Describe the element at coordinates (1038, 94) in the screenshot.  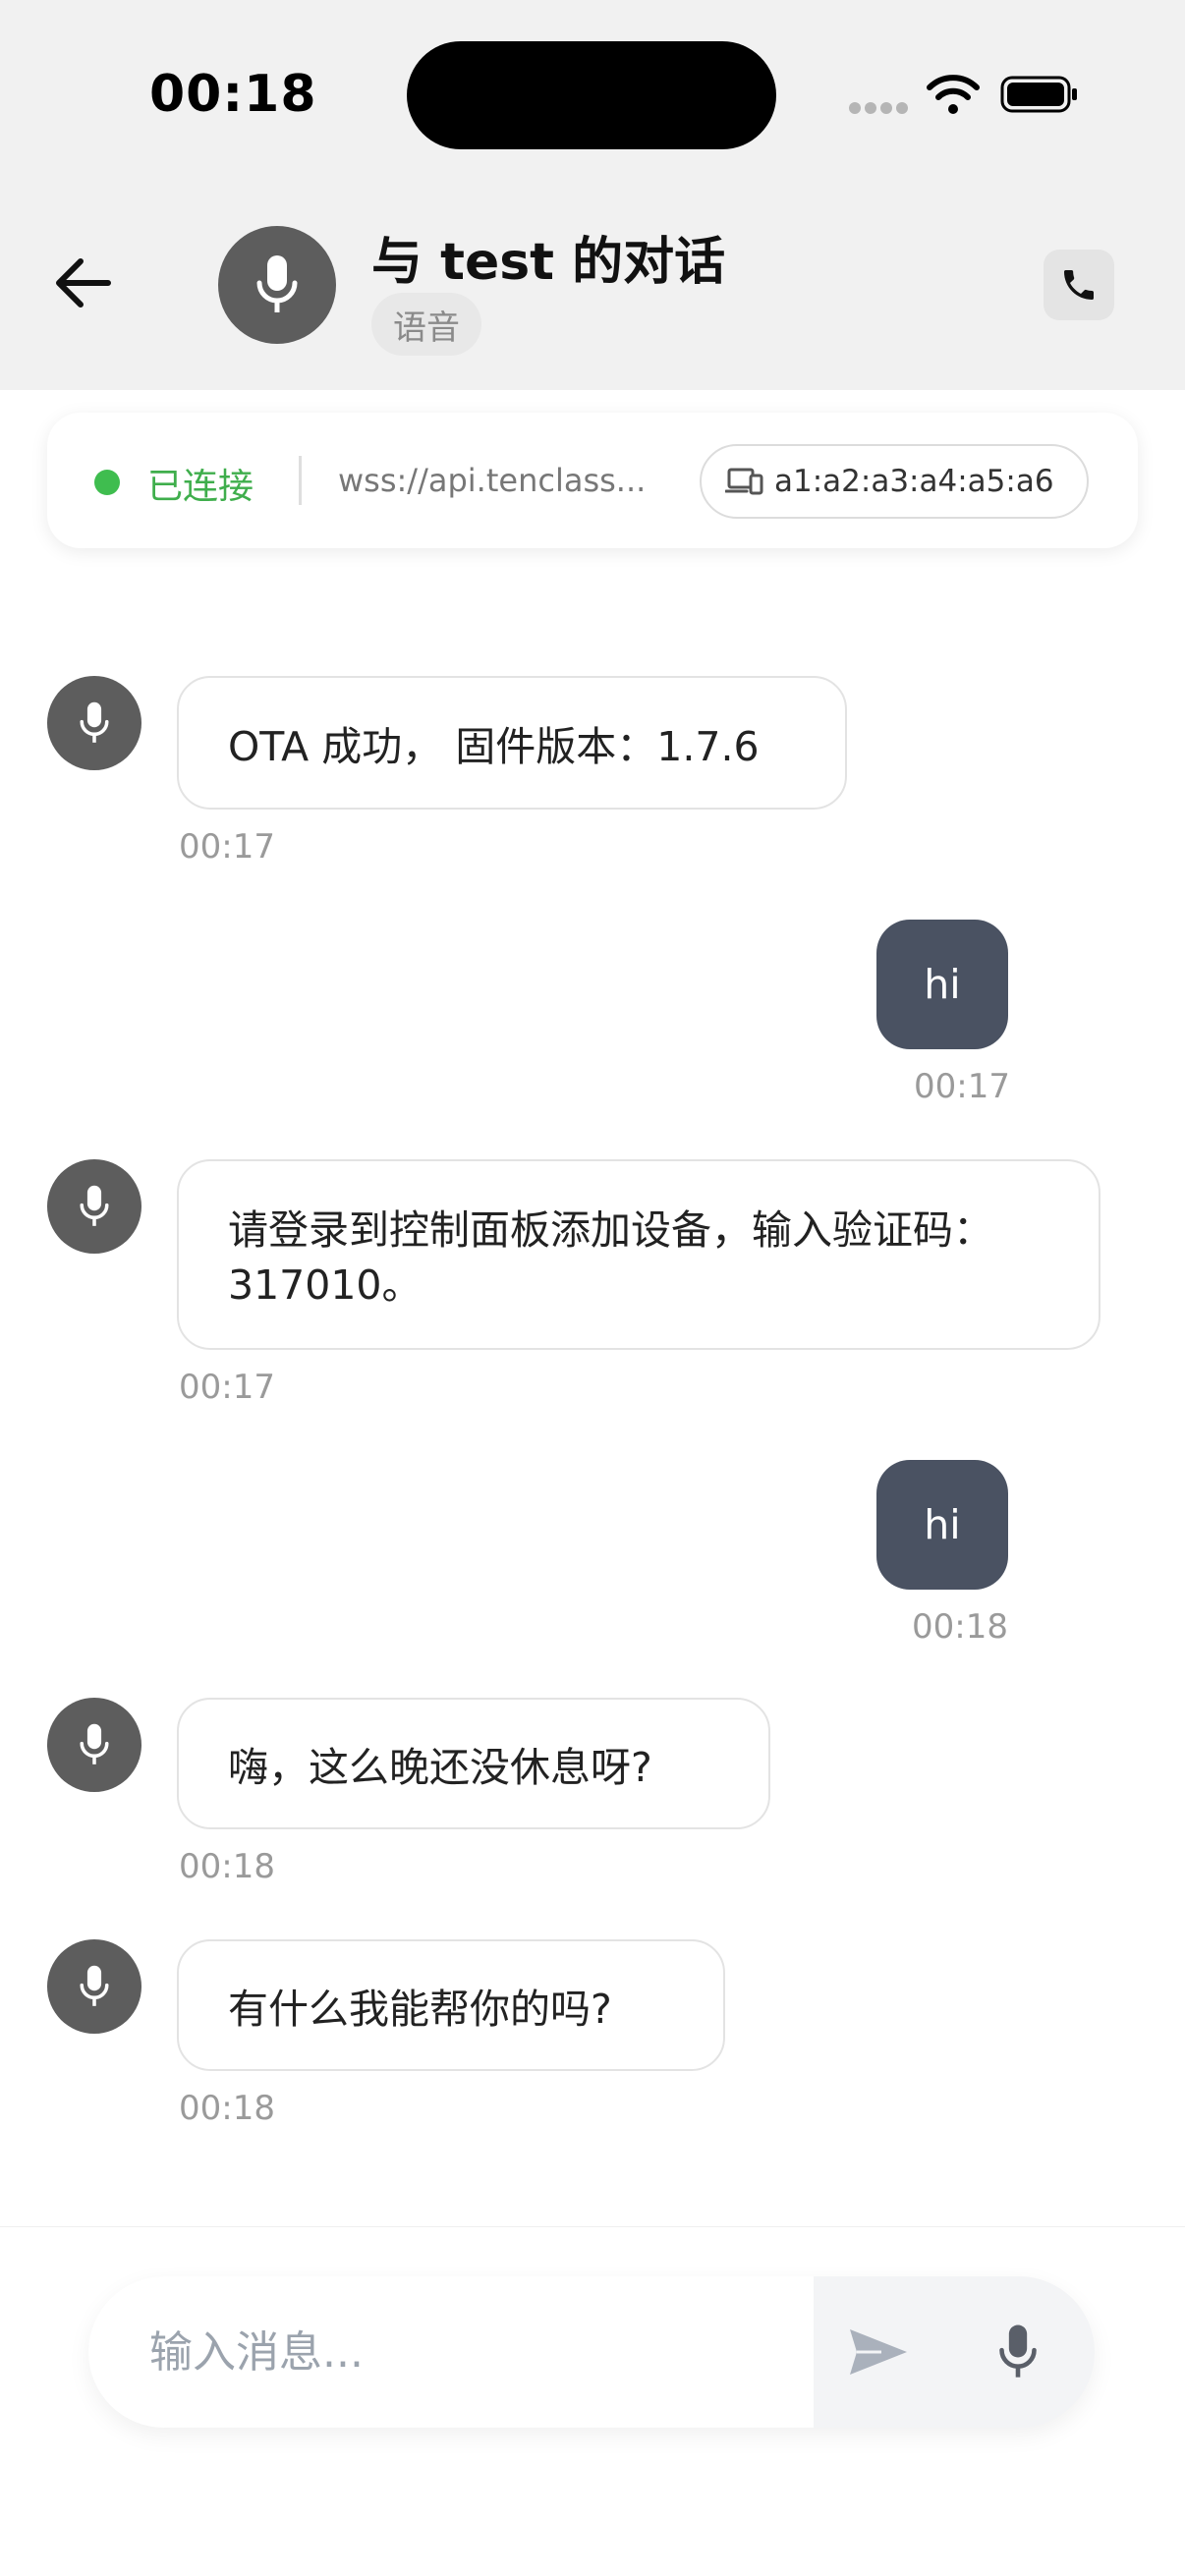
I see `battery-icon` at that location.